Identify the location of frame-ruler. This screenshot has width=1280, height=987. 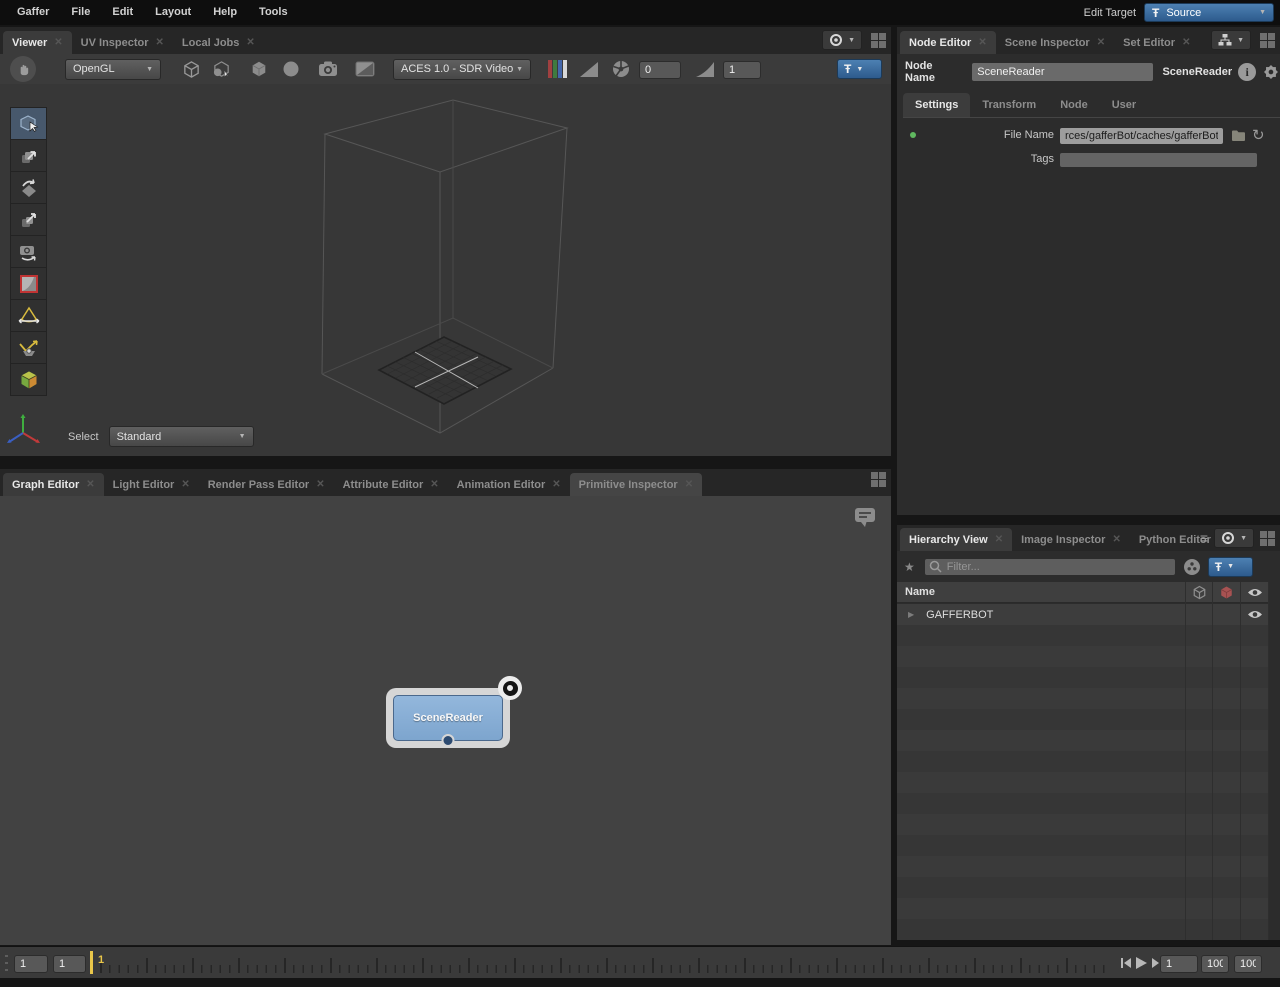
(605, 962).